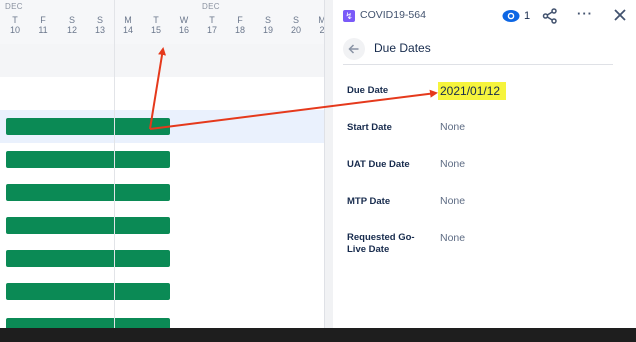 The height and width of the screenshot is (342, 636). I want to click on field-value-requested-go-live-date: None, so click(452, 238).